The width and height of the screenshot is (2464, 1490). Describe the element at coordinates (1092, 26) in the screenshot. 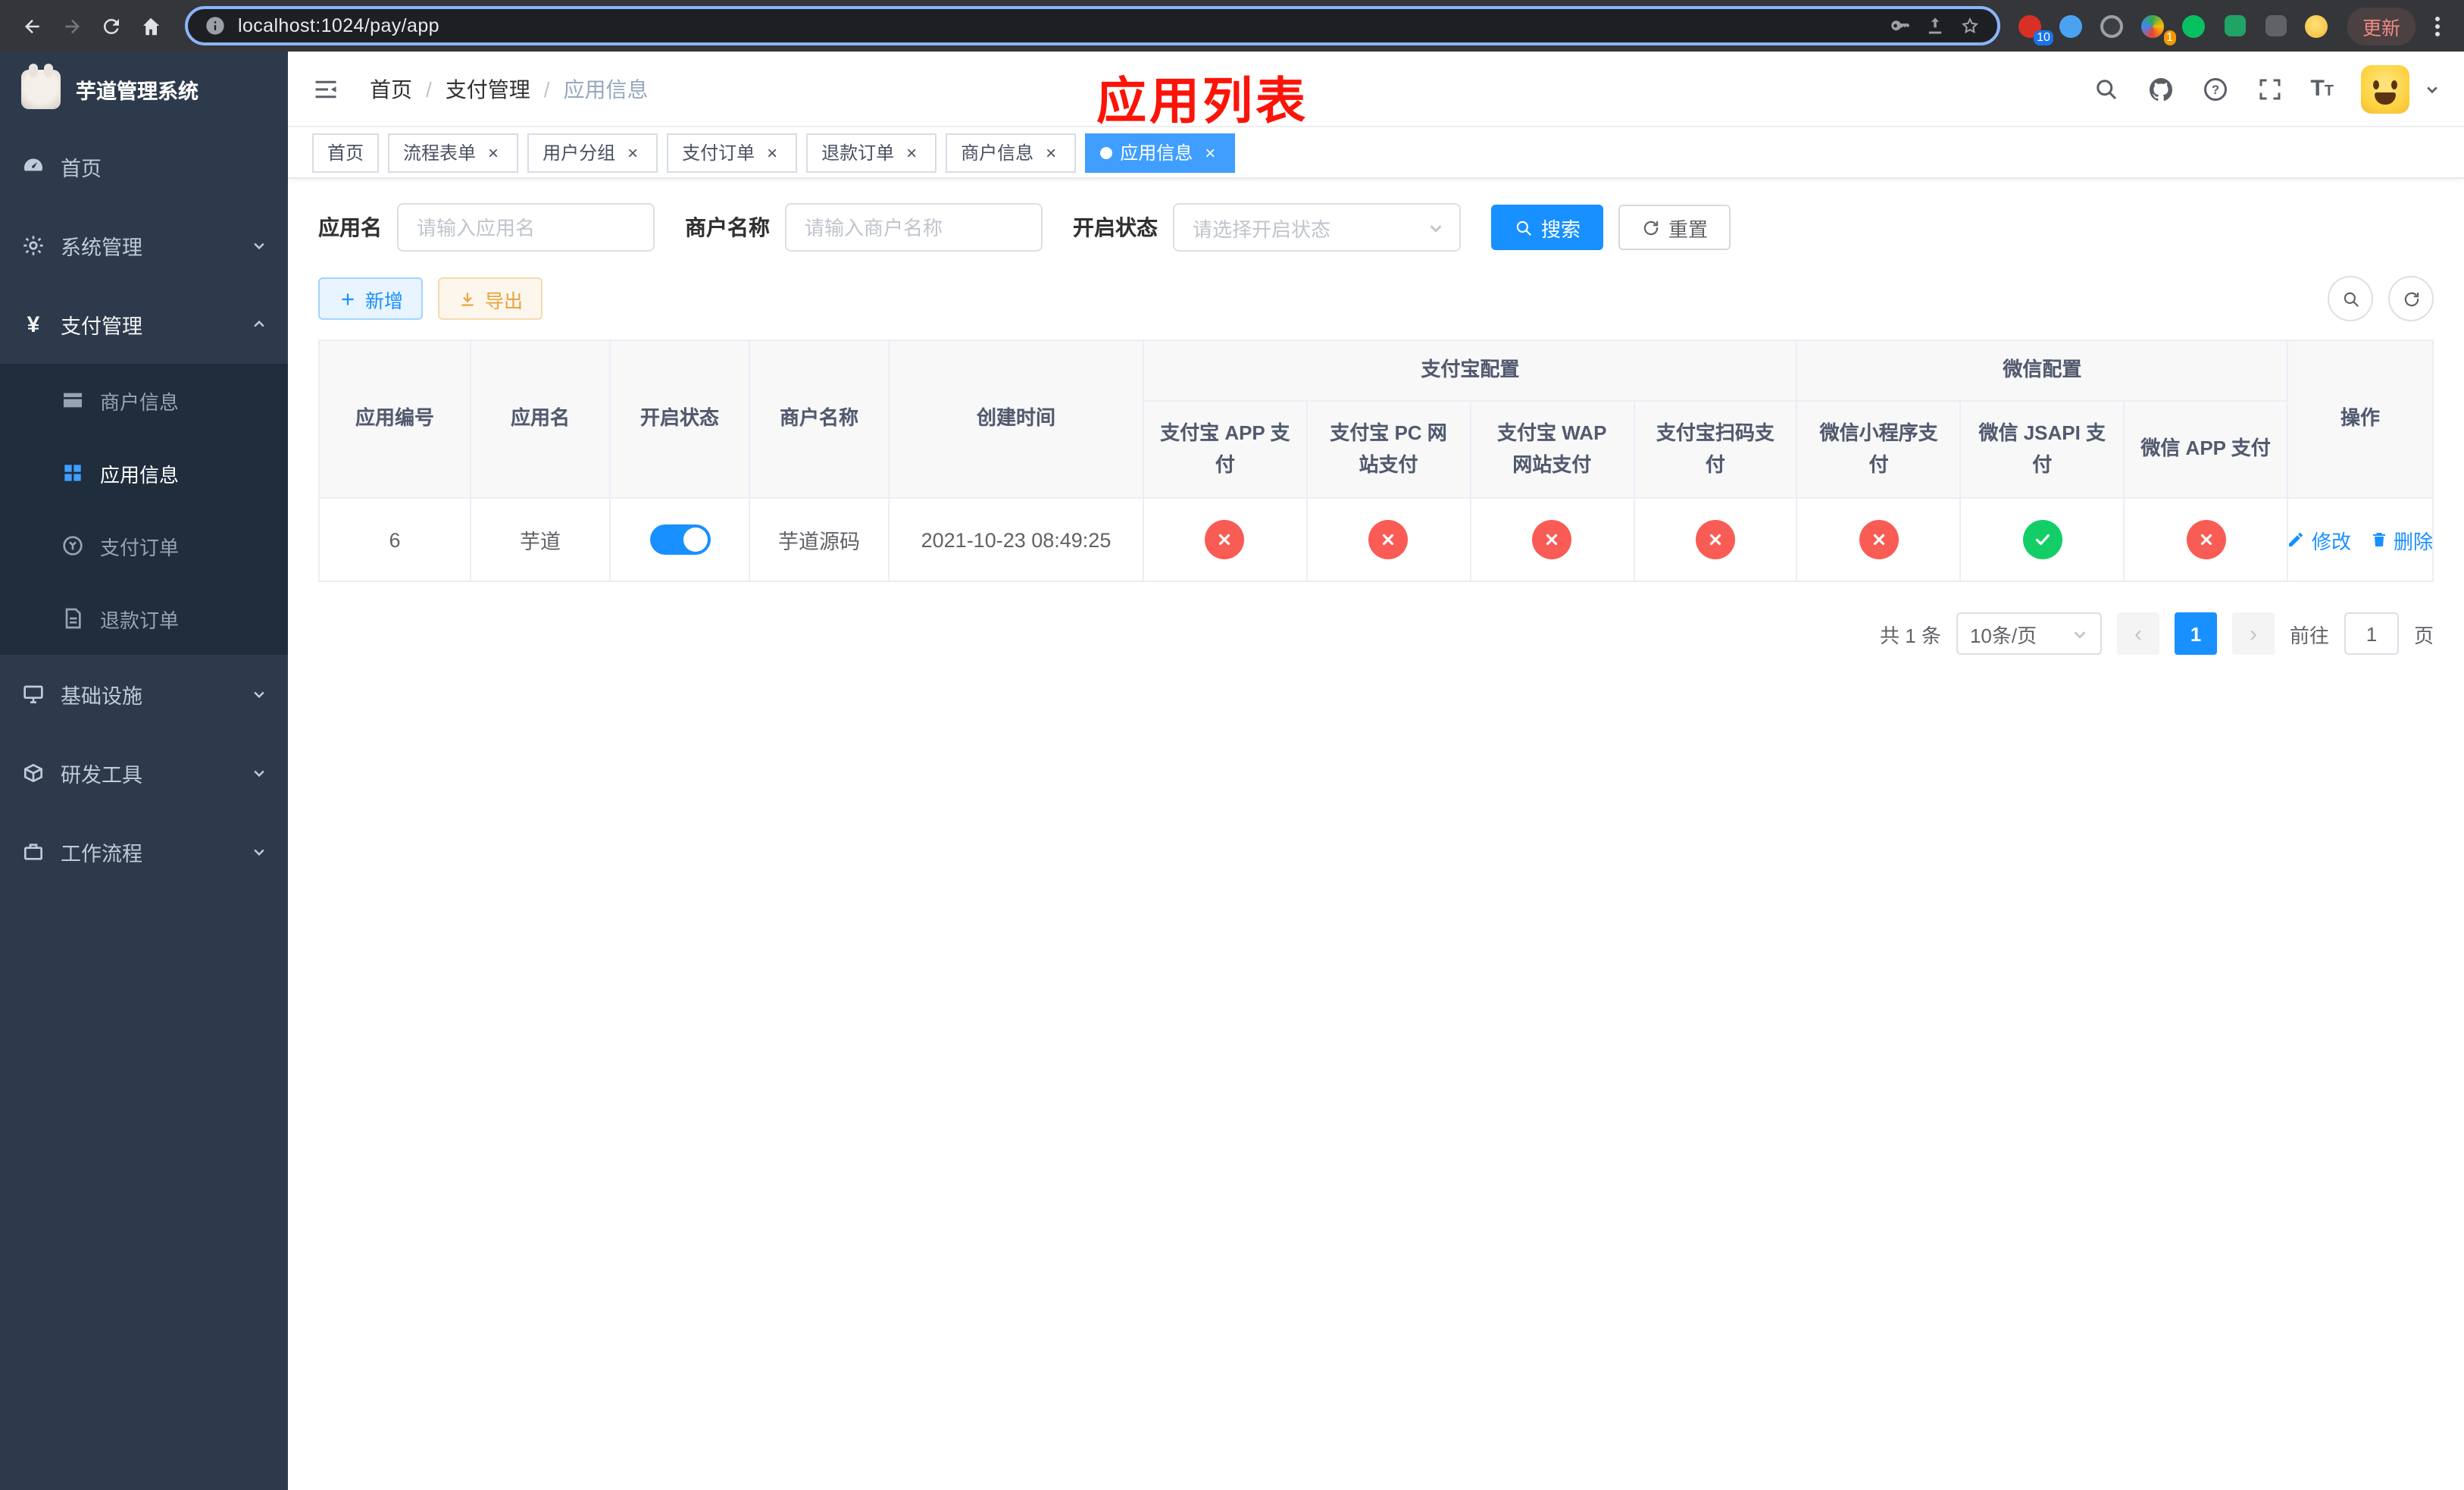

I see `url-bar: localhost:1024/pay/app` at that location.